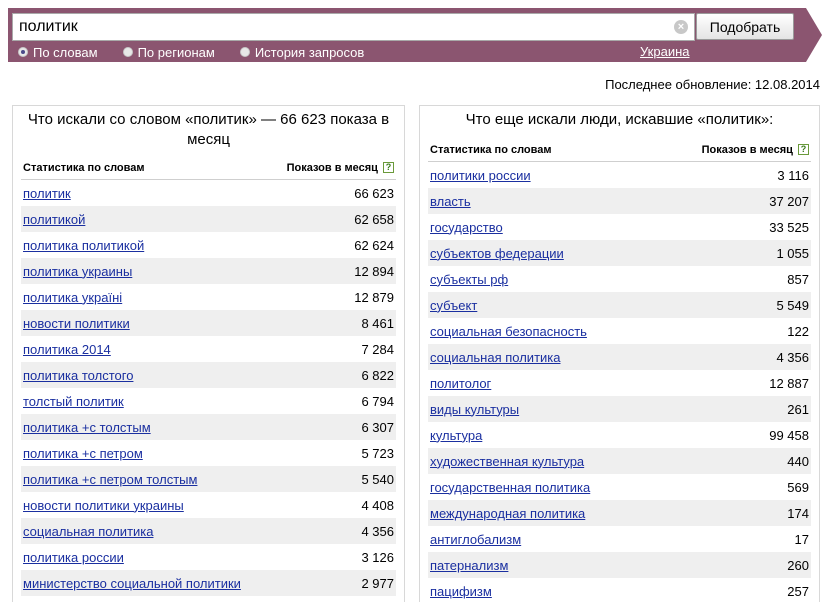 The width and height of the screenshot is (834, 602). I want to click on table-row: политолог 12 887, so click(619, 383).